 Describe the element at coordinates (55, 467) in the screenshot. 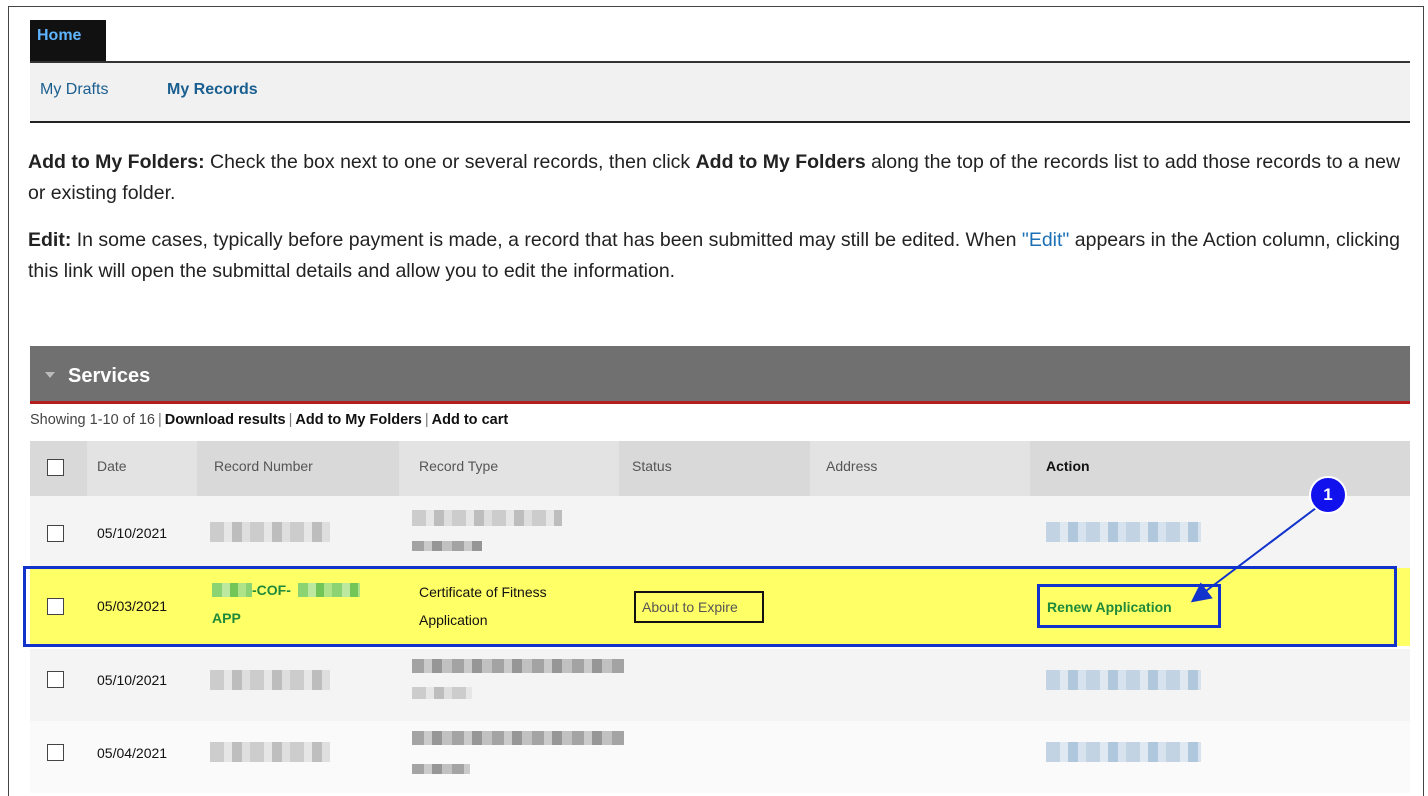

I see `select-all-checkbox` at that location.